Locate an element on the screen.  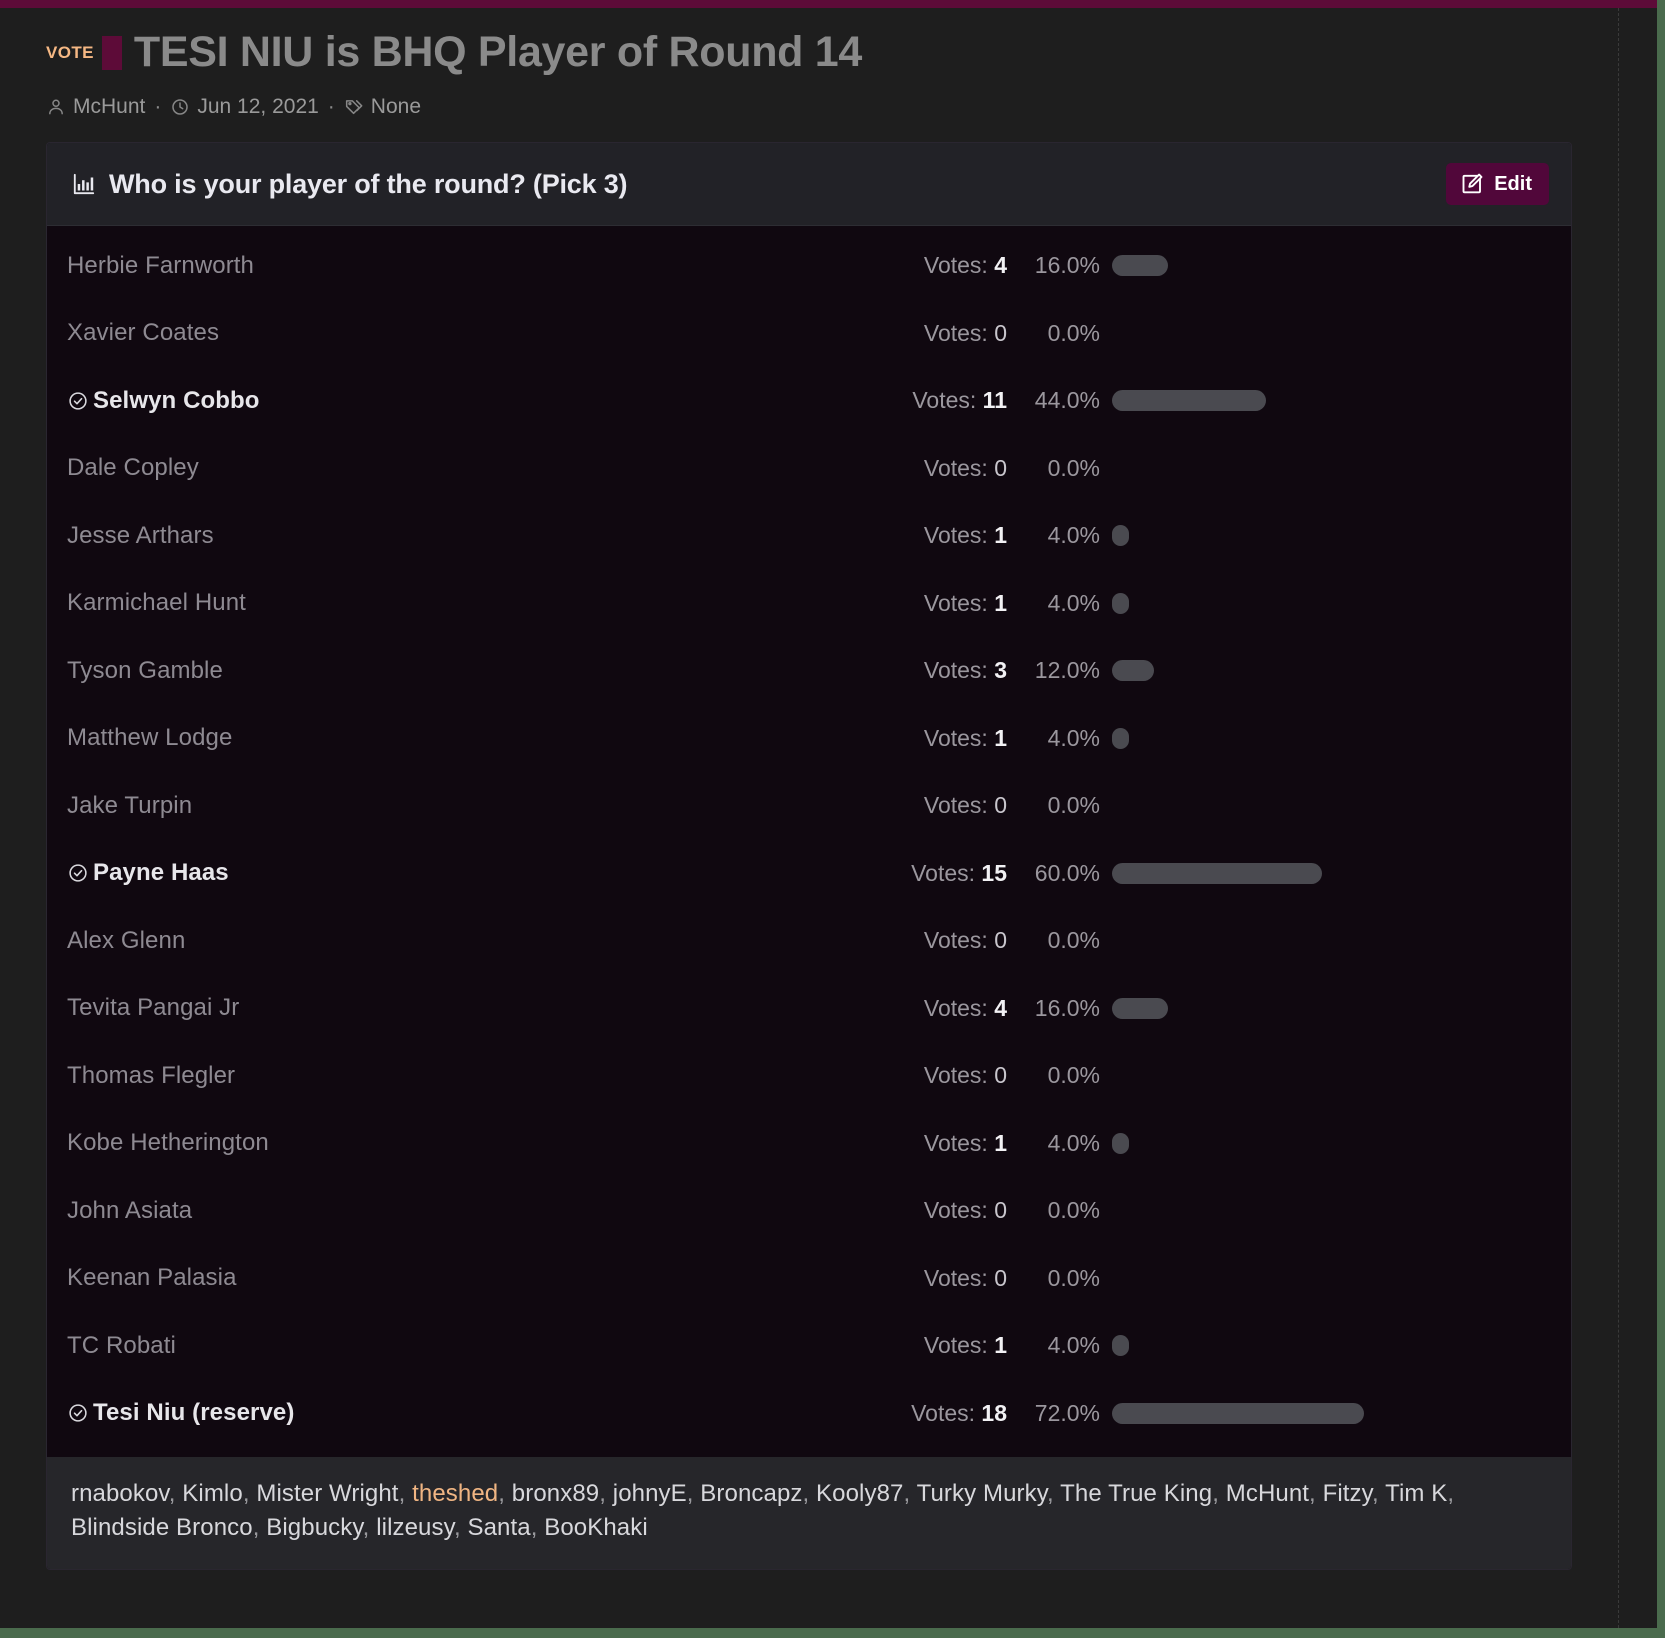
poll-option-name-cell: Tesi Niu (reserve) is located at coordinates (482, 1413).